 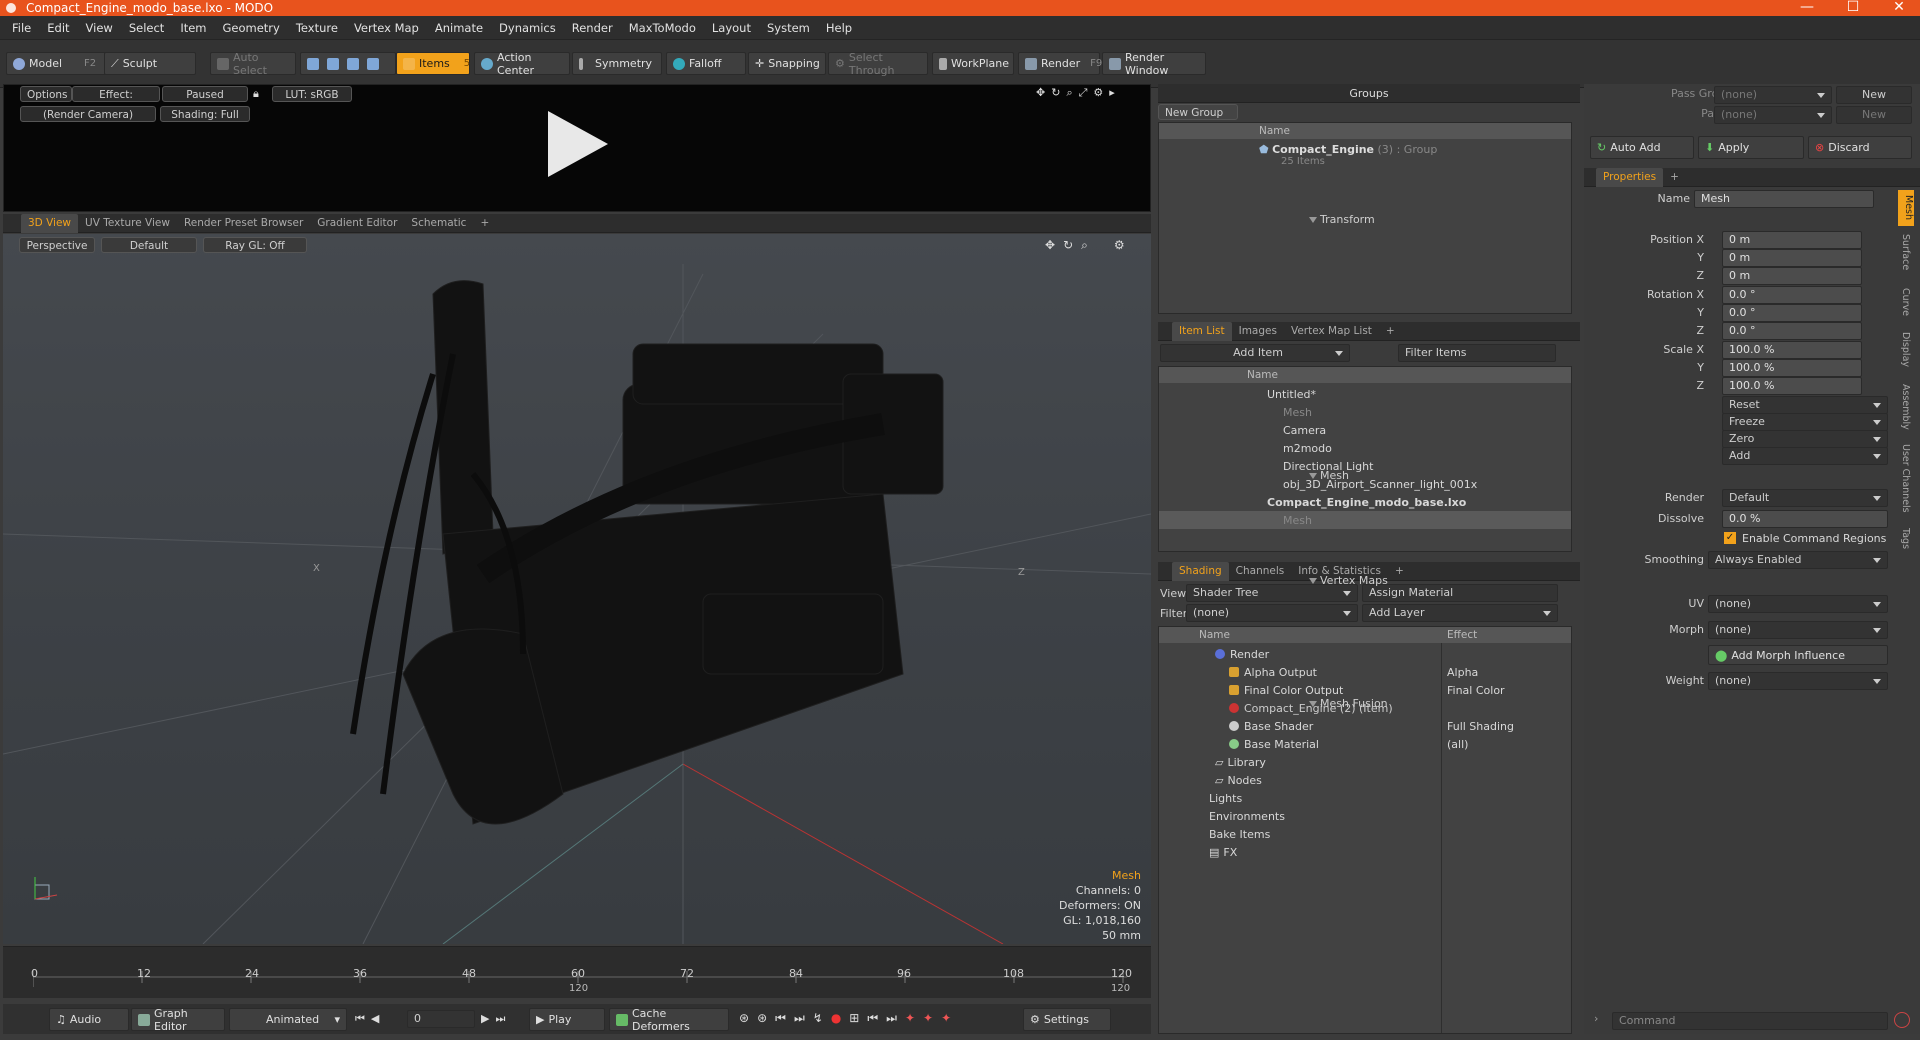 What do you see at coordinates (1798, 681) in the screenshot?
I see `weight-dropdown: (none)` at bounding box center [1798, 681].